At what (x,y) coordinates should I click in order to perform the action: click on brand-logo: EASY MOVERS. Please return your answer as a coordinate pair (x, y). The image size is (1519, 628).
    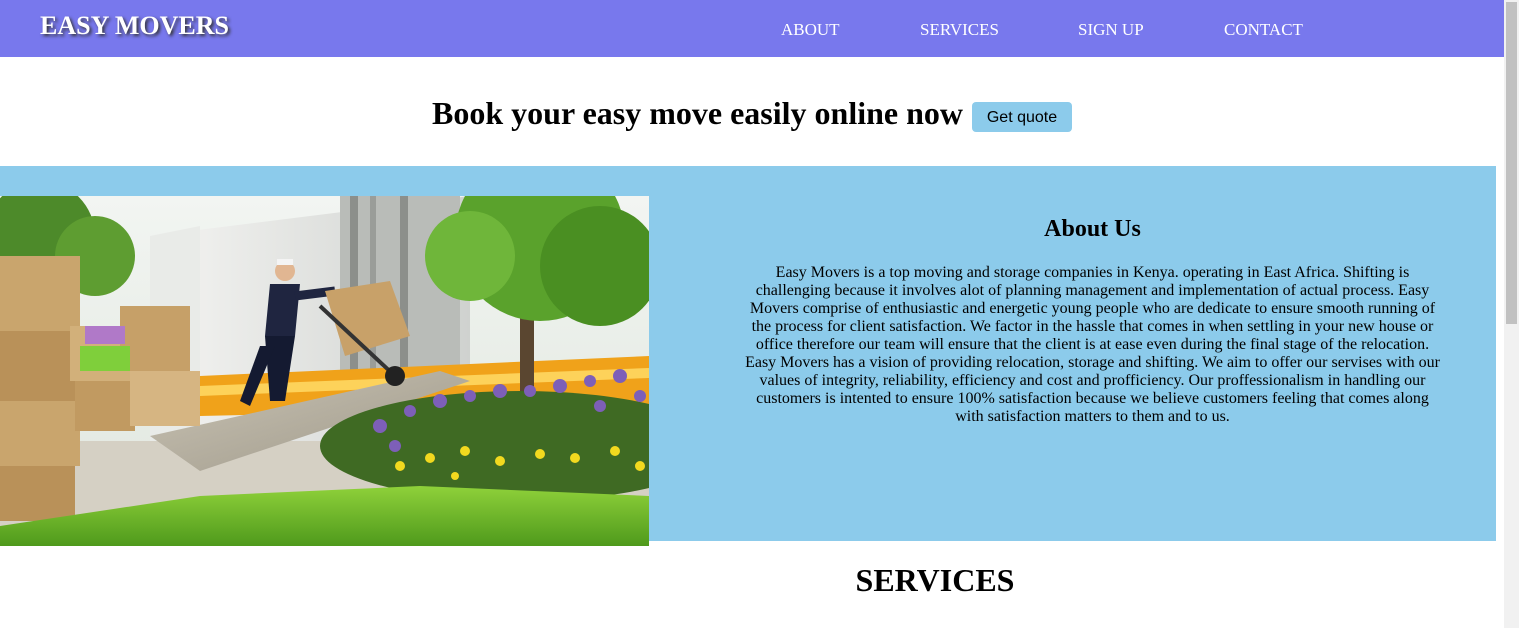
    Looking at the image, I should click on (134, 26).